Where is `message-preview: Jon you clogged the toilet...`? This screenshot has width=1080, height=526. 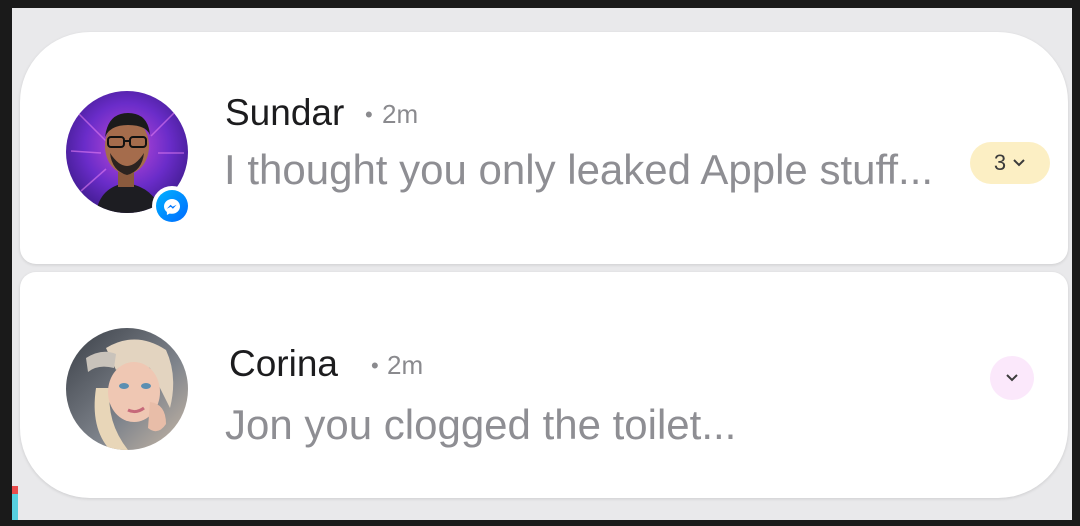
message-preview: Jon you clogged the toilet... is located at coordinates (481, 424).